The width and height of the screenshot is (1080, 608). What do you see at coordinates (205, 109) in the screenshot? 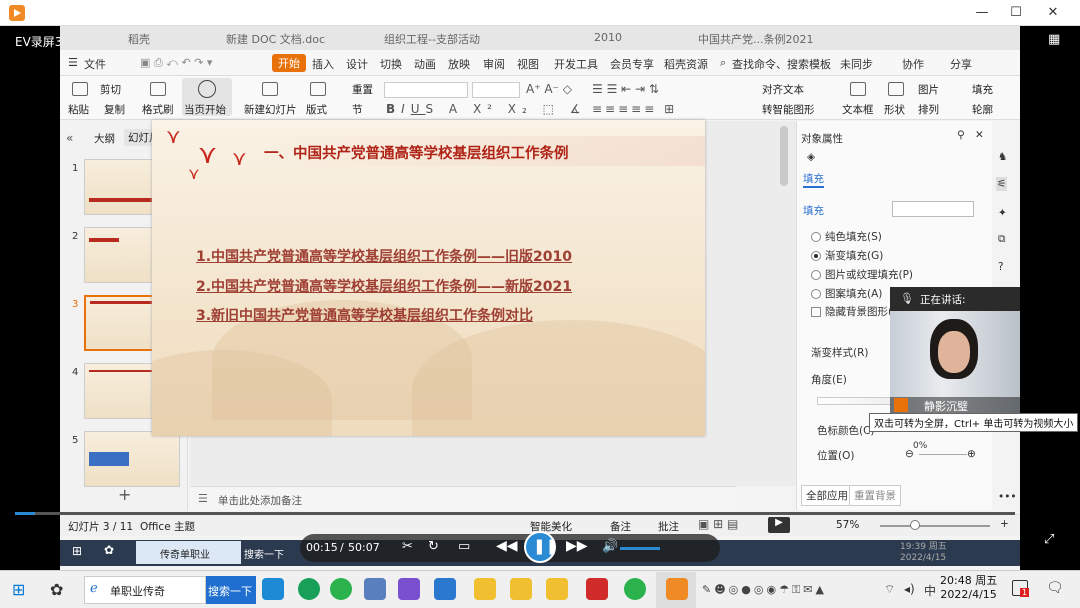
I see `play-from-current-button: 当页开始` at bounding box center [205, 109].